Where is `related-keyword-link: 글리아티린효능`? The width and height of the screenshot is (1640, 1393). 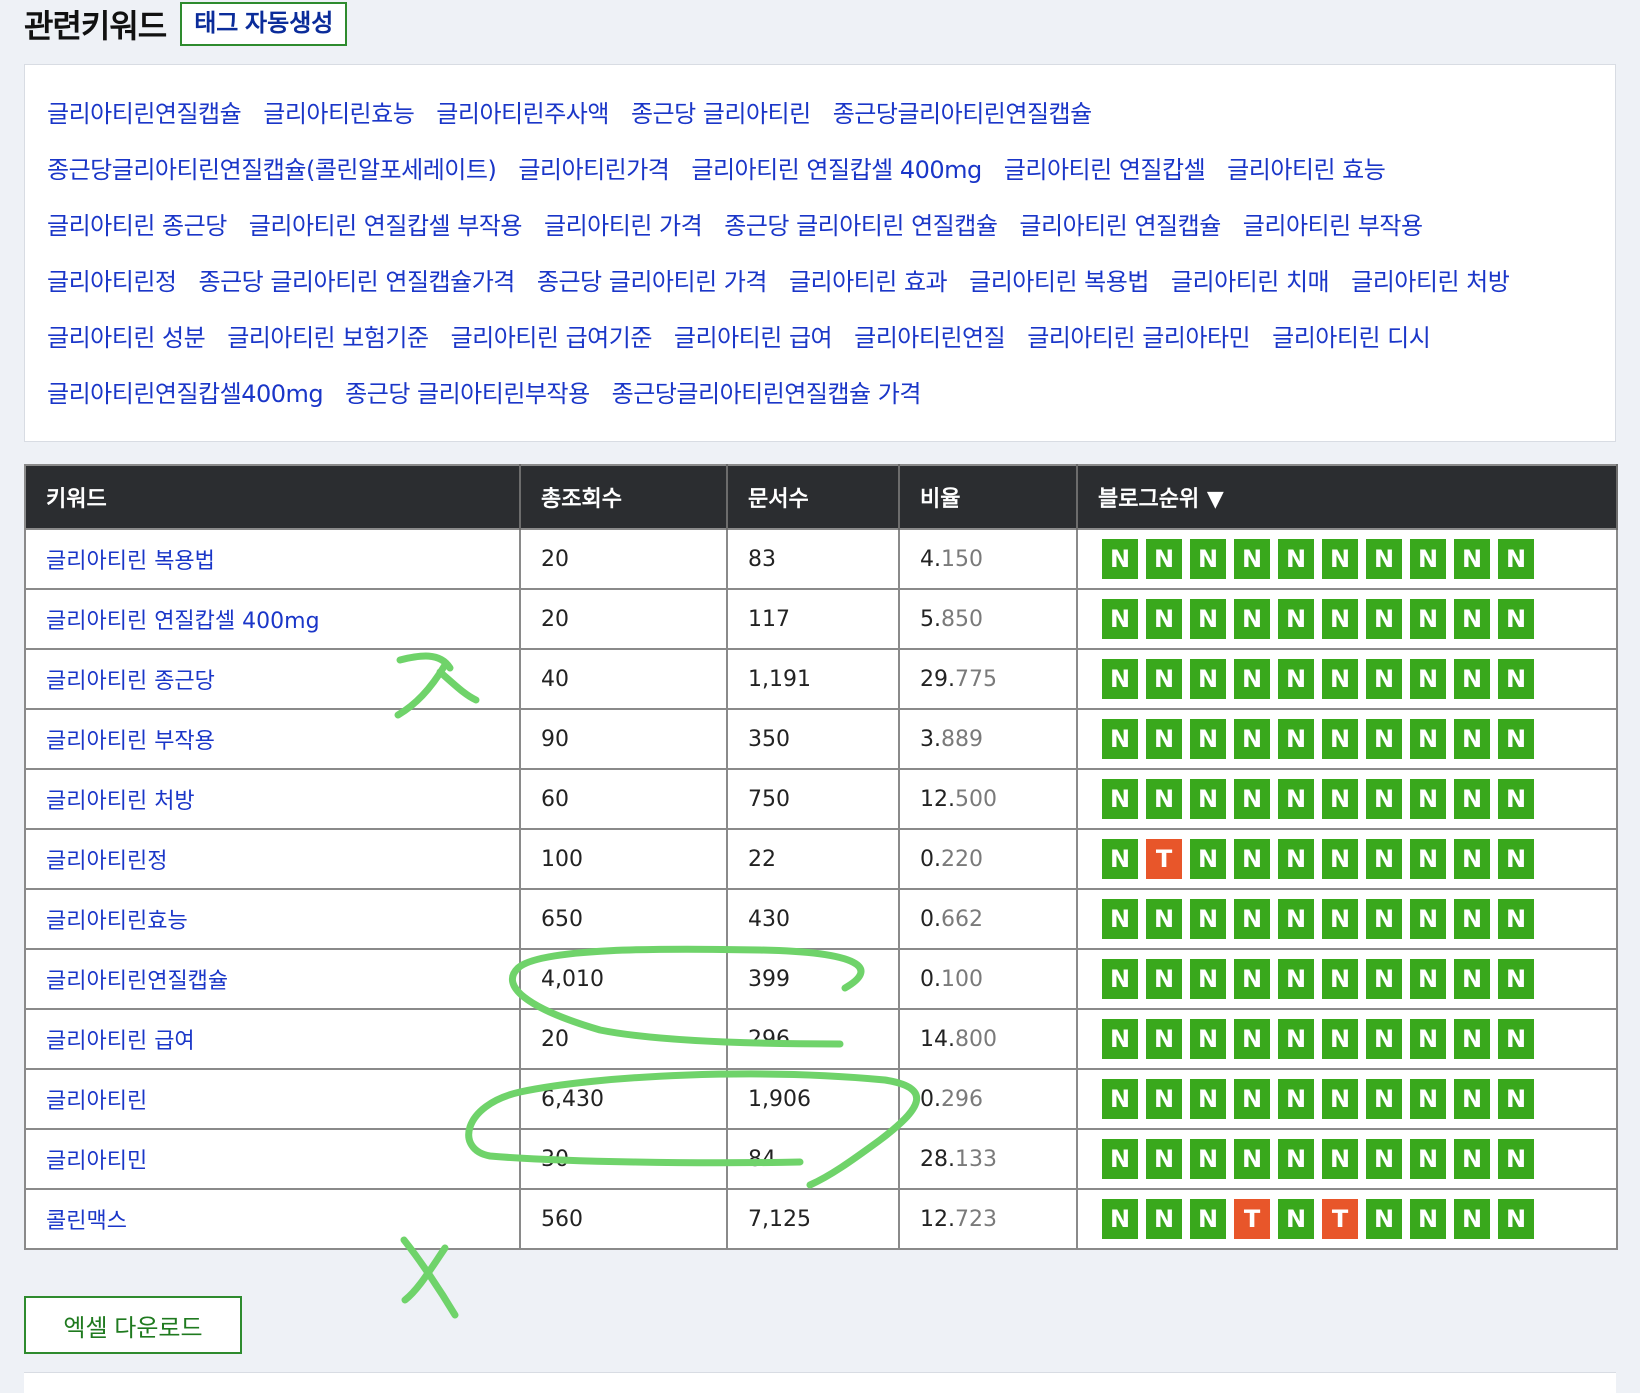 related-keyword-link: 글리아티린효능 is located at coordinates (339, 111).